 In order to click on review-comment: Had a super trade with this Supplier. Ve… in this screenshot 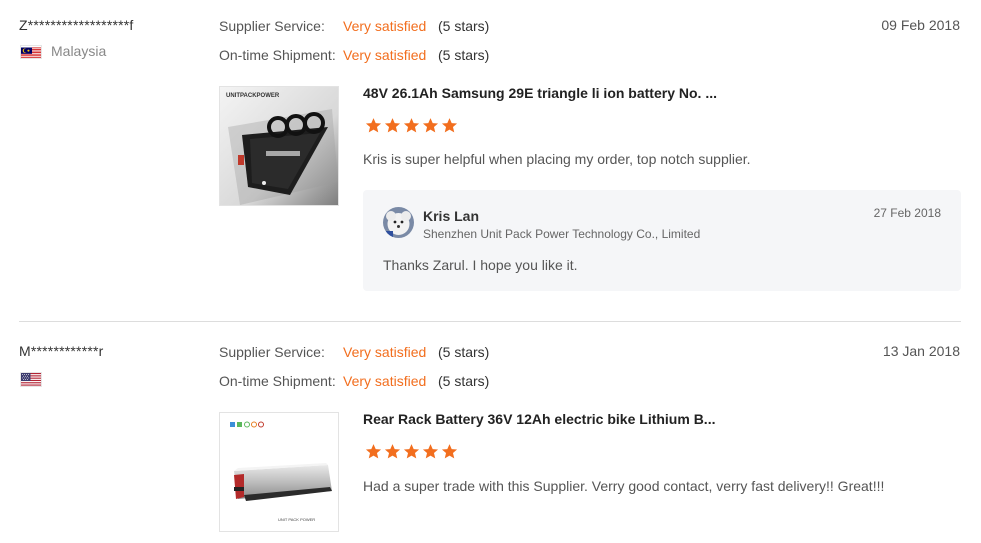, I will do `click(624, 486)`.